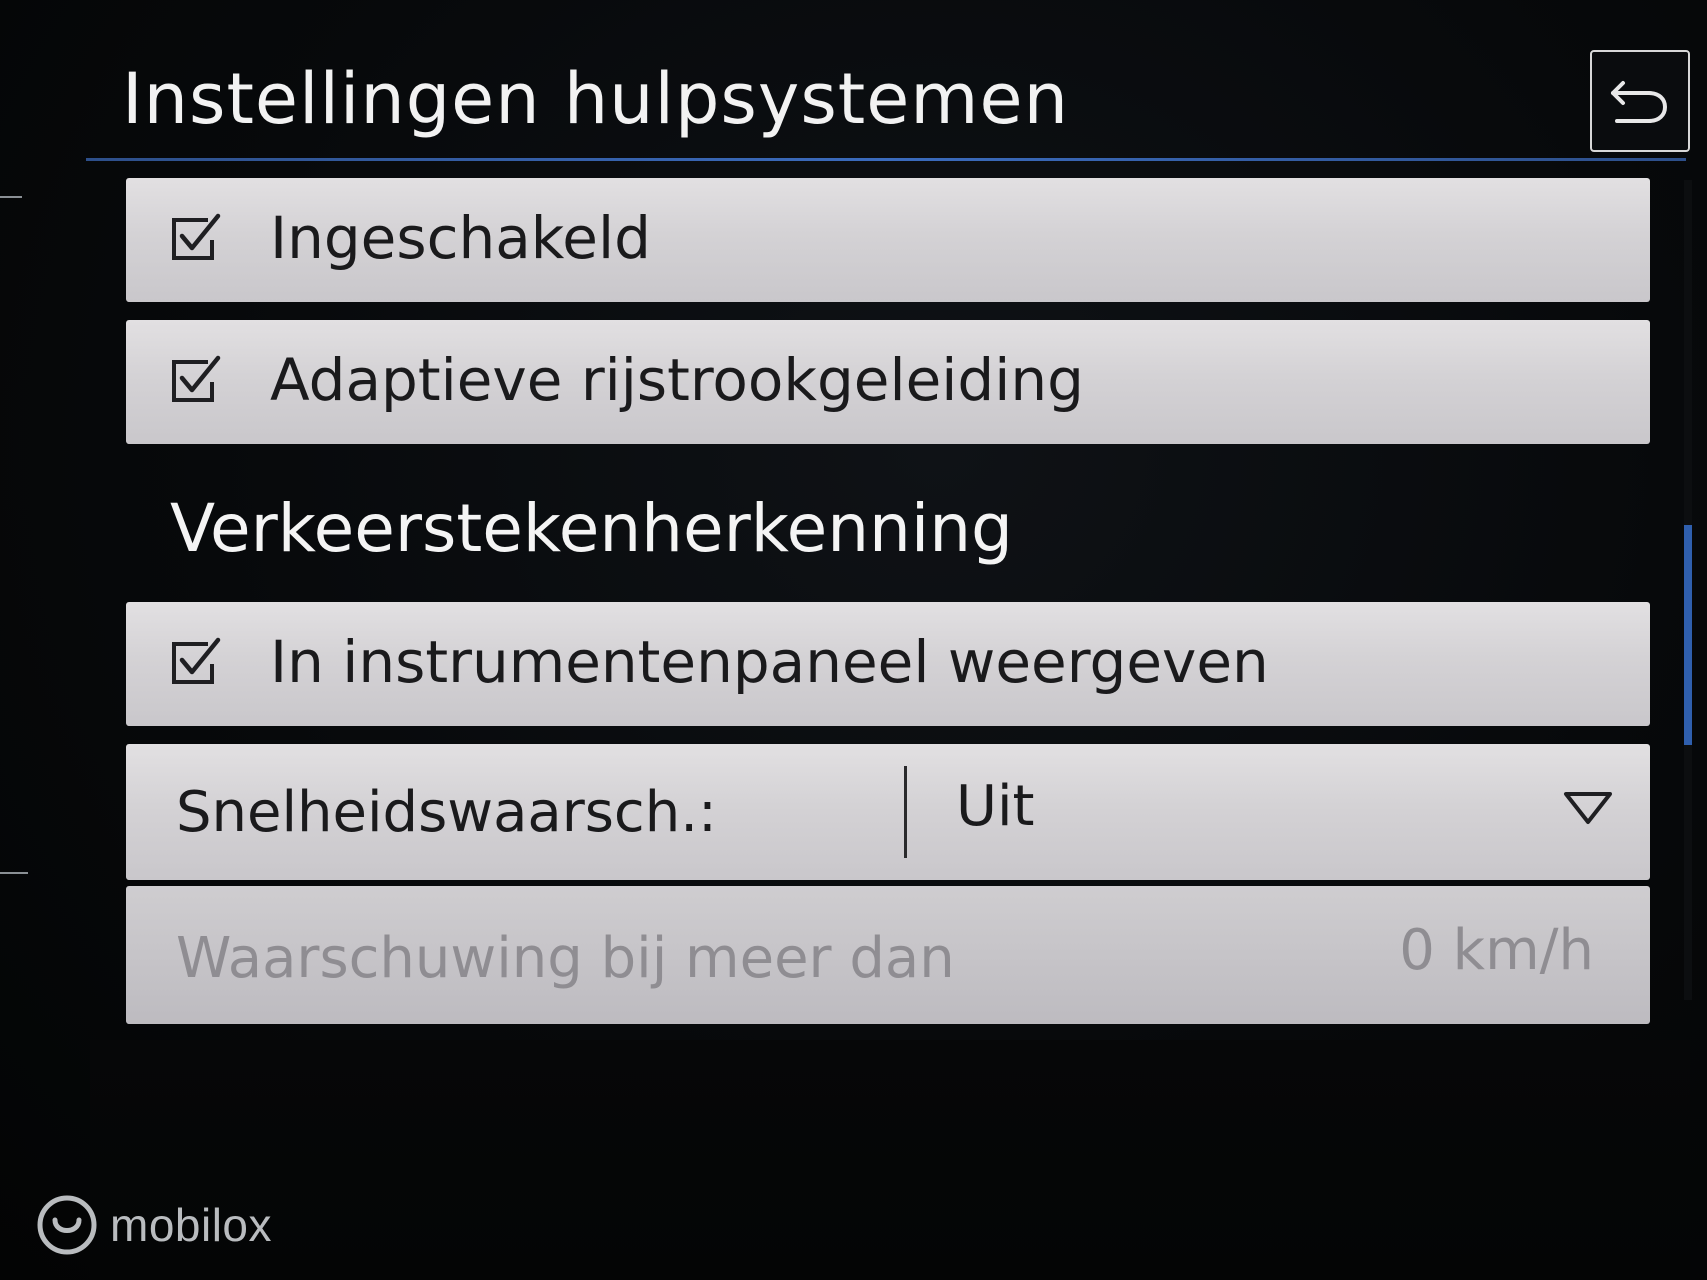 This screenshot has height=1280, width=1707. I want to click on scrollbar-thumb, so click(1688, 635).